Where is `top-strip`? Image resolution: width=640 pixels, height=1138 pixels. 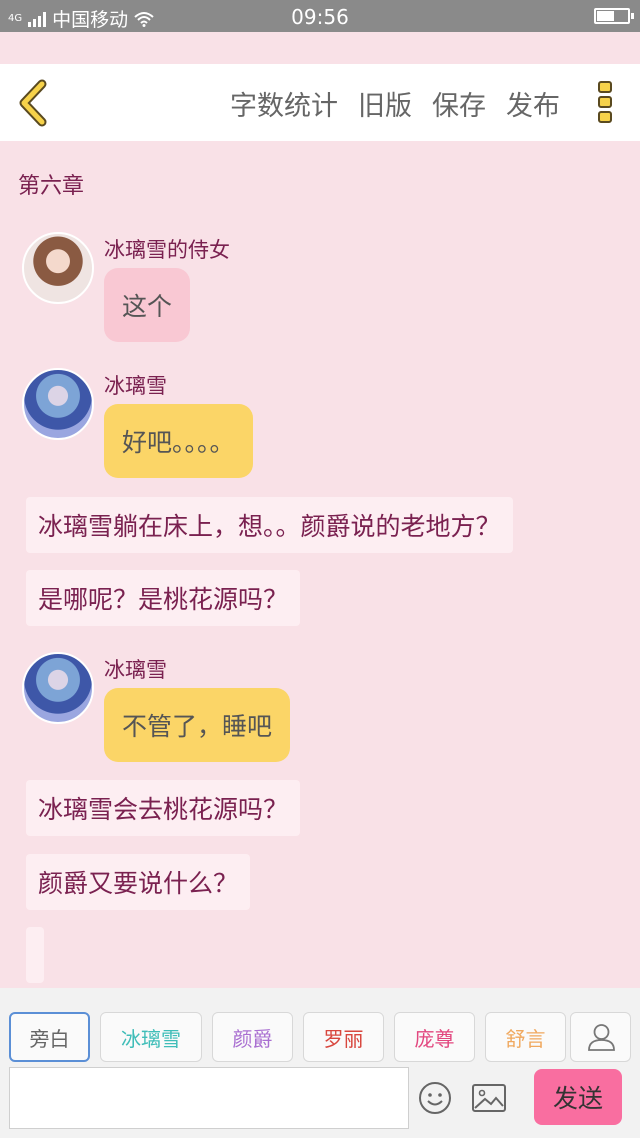
top-strip is located at coordinates (320, 48).